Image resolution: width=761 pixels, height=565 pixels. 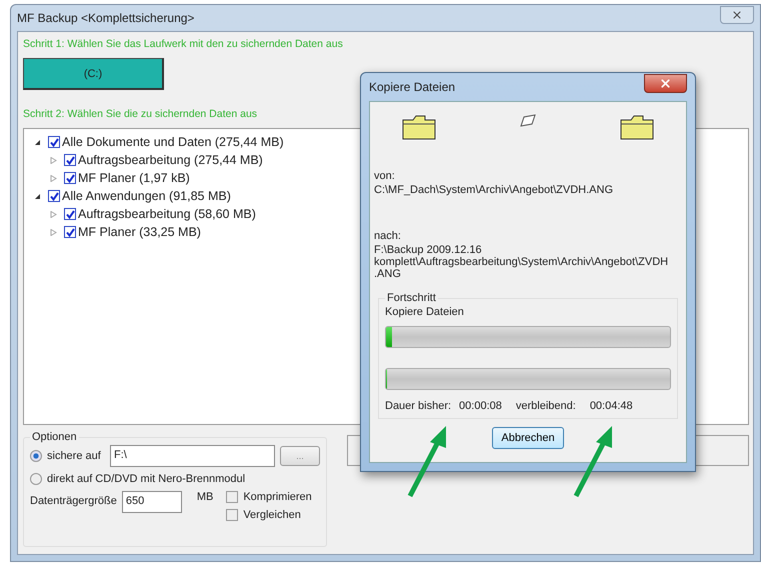 I want to click on step-label: Schritt 1: Wählen Sie das Laufwerk mit den zu sichernden Daten aus, so click(x=183, y=44).